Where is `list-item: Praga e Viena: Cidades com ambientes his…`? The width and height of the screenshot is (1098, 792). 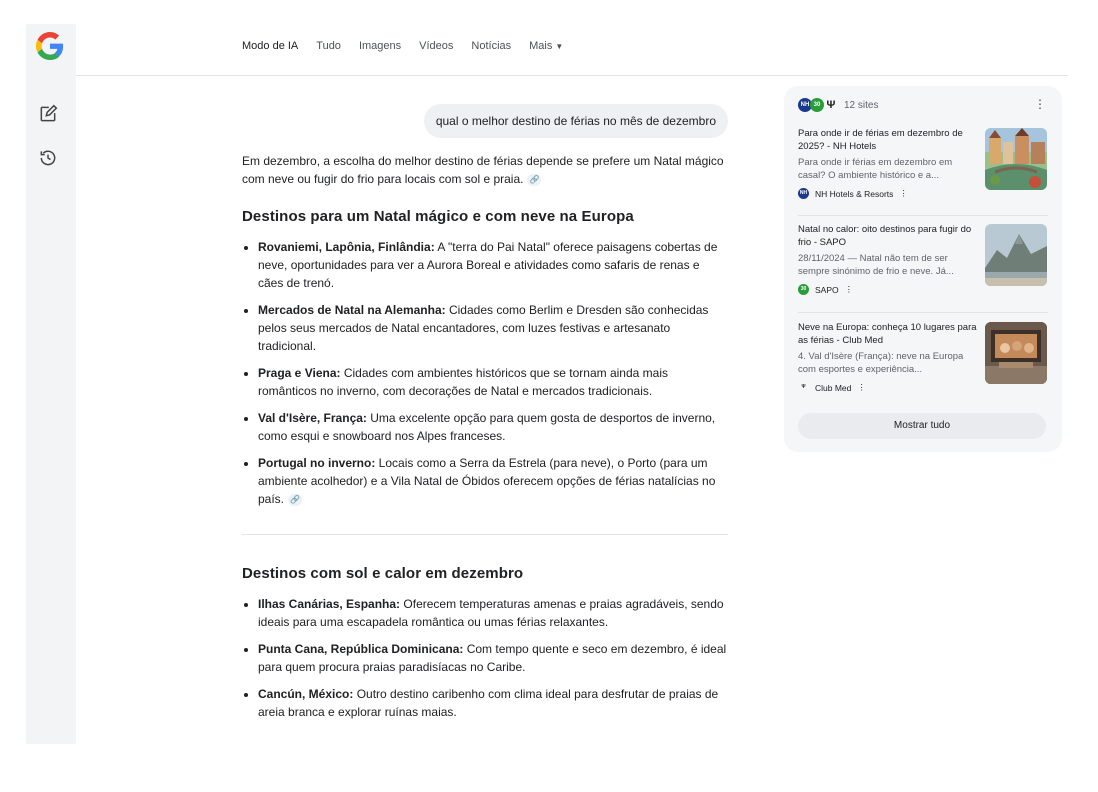 list-item: Praga e Viena: Cidades com ambientes his… is located at coordinates (493, 382).